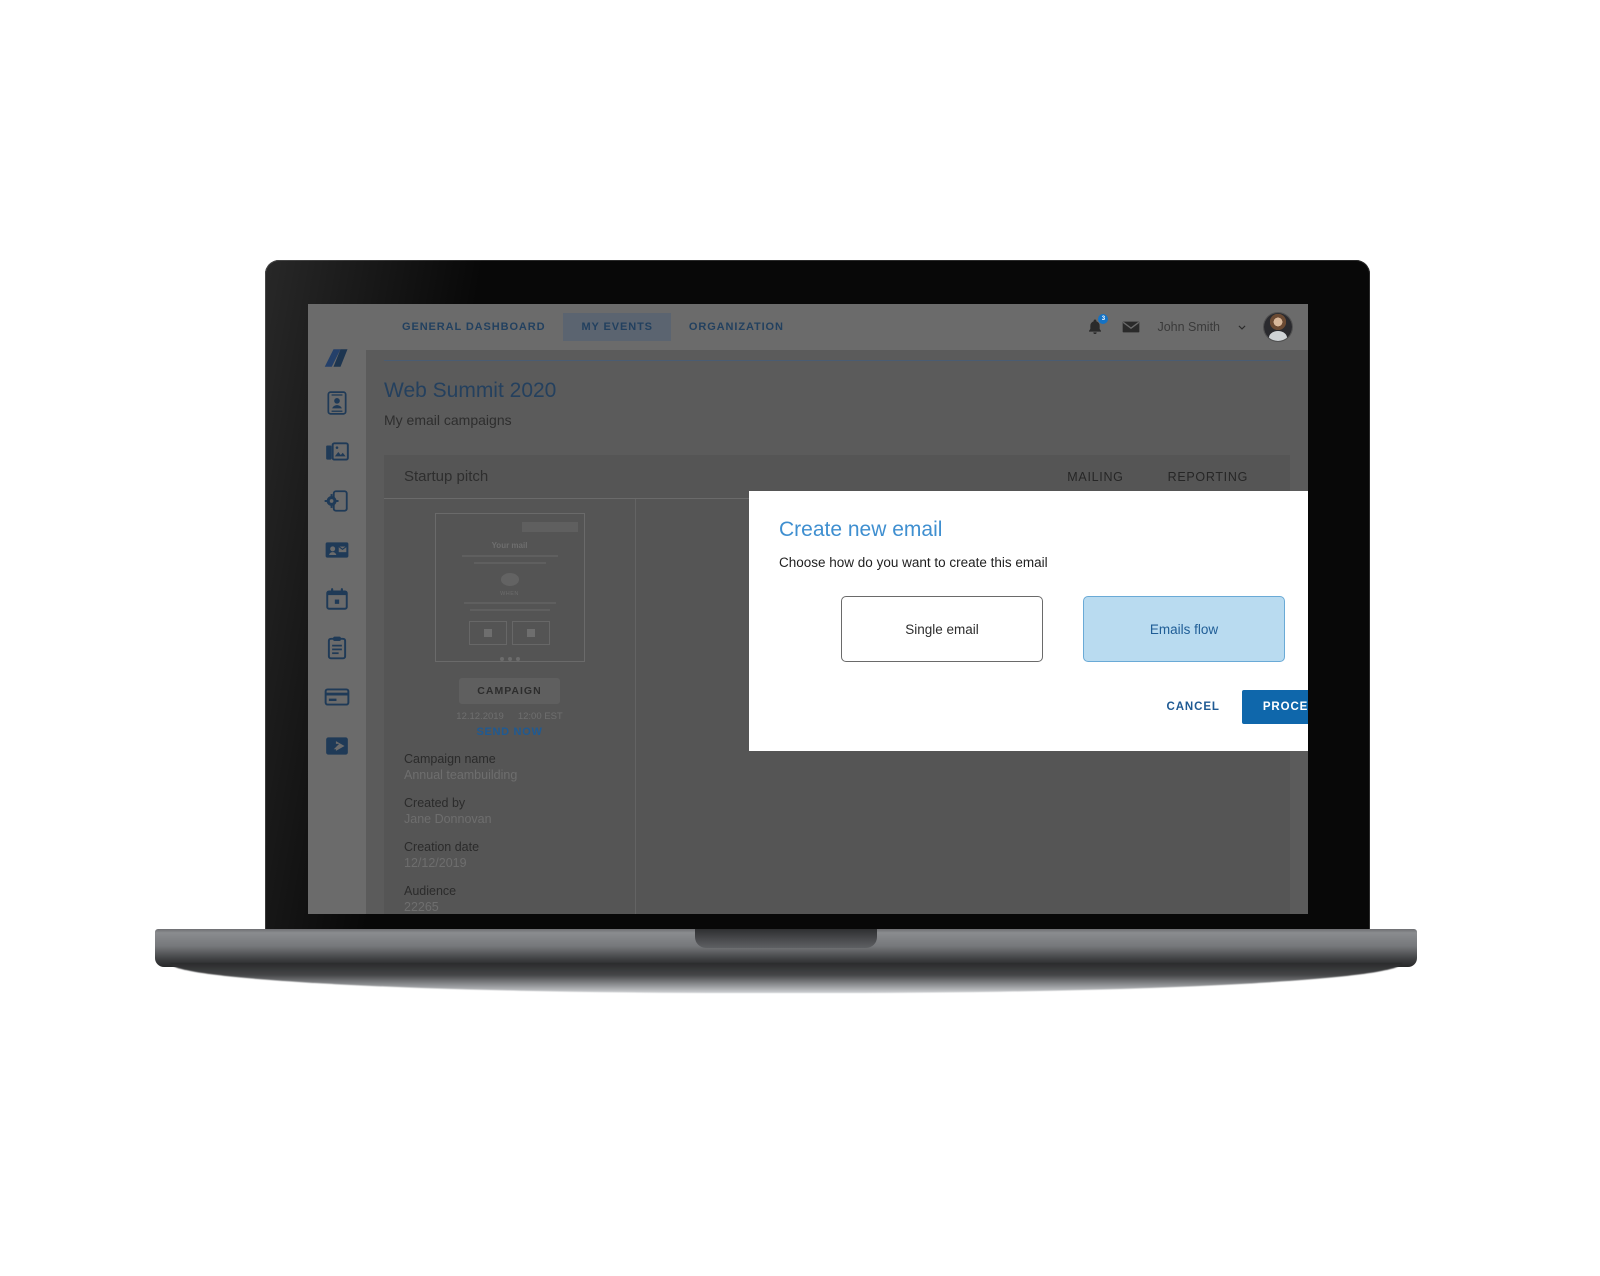 The width and height of the screenshot is (1600, 1276). Describe the element at coordinates (786, 978) in the screenshot. I see `laptop-foot-shadow` at that location.